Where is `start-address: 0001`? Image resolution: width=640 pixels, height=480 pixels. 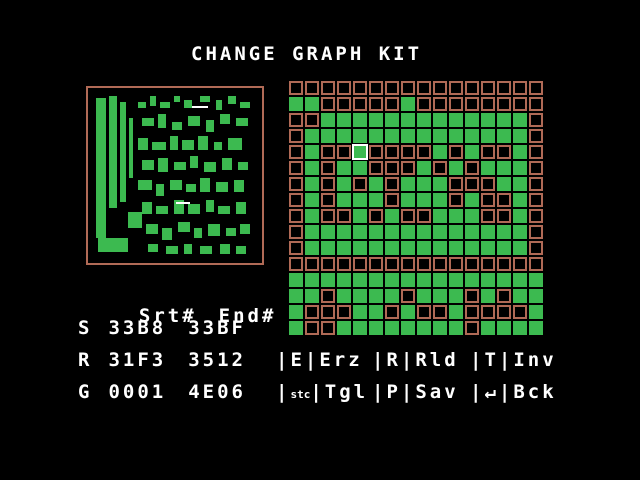 start-address: 0001 is located at coordinates (137, 392).